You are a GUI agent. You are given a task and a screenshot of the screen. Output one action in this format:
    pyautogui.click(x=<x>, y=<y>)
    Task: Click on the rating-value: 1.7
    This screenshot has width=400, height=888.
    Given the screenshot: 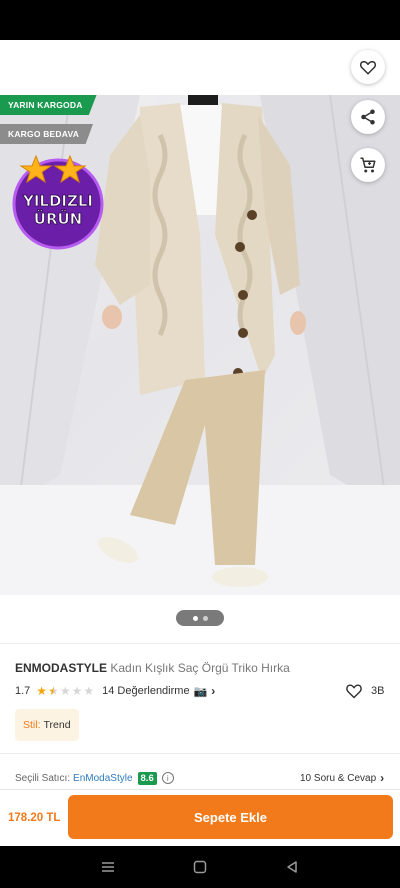 What is the action you would take?
    pyautogui.click(x=23, y=691)
    